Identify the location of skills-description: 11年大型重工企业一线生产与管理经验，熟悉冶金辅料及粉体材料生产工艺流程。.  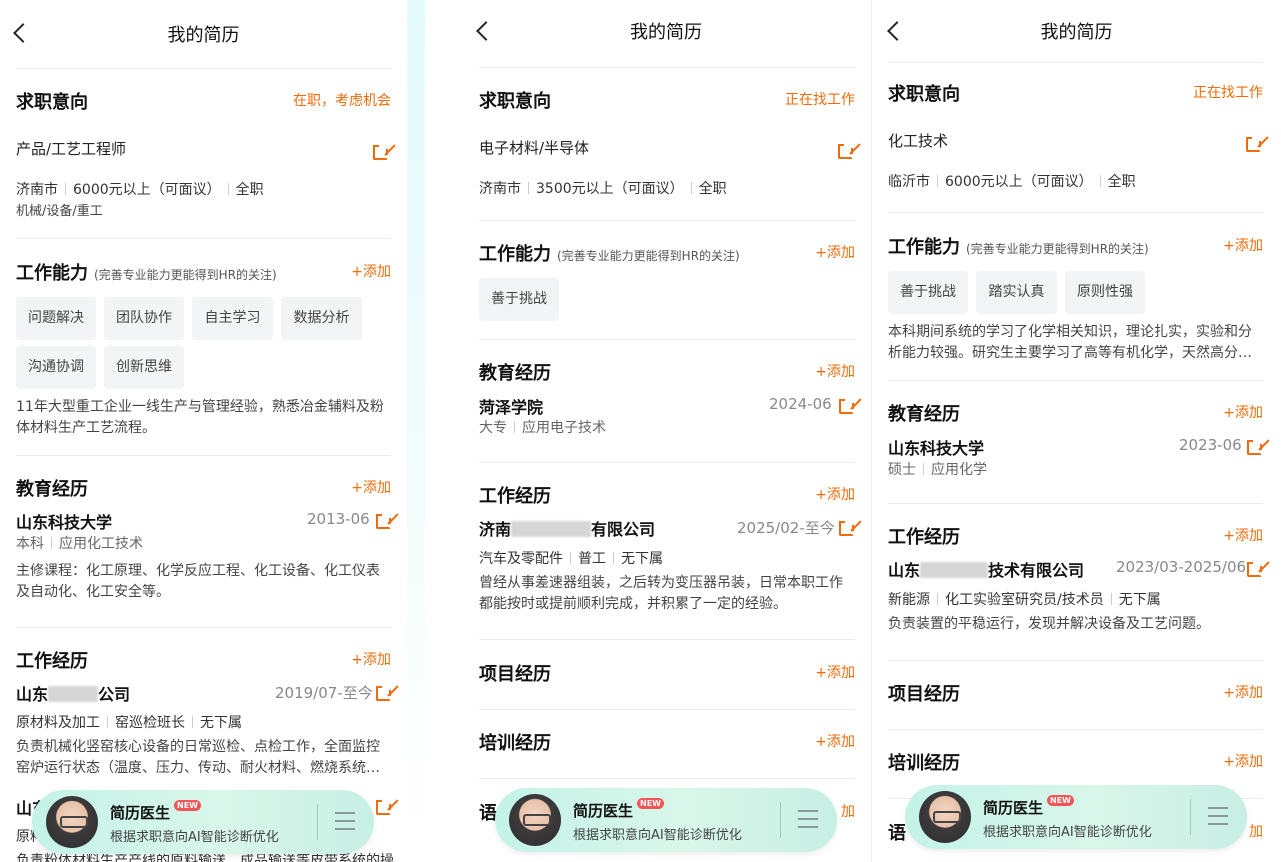
(200, 417).